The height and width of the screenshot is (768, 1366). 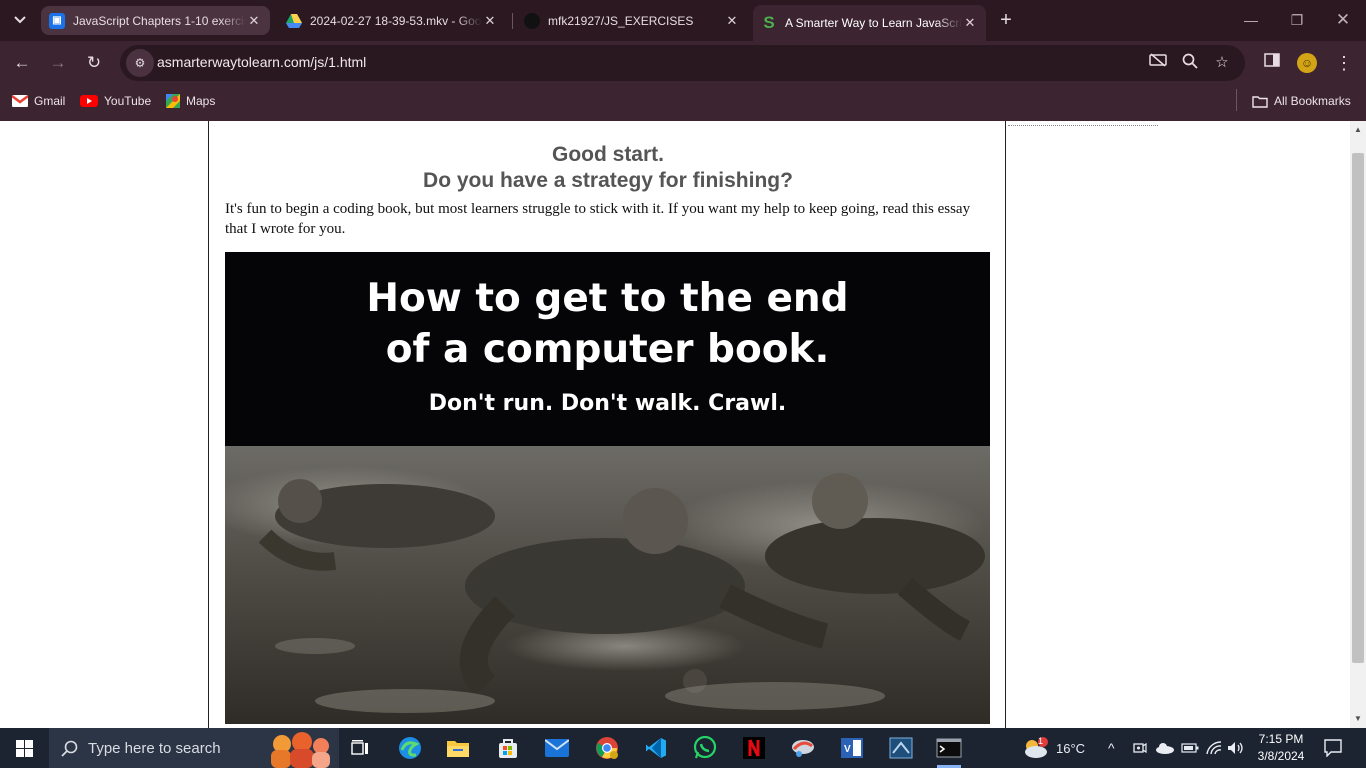 I want to click on show-hidden-icons-button: ^, so click(x=1111, y=748).